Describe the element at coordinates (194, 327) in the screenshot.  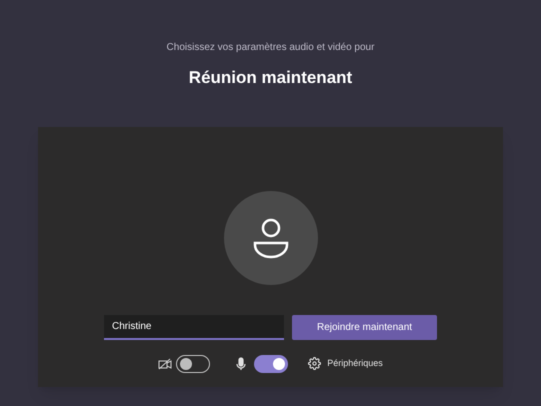
I see `name-field: Christine` at that location.